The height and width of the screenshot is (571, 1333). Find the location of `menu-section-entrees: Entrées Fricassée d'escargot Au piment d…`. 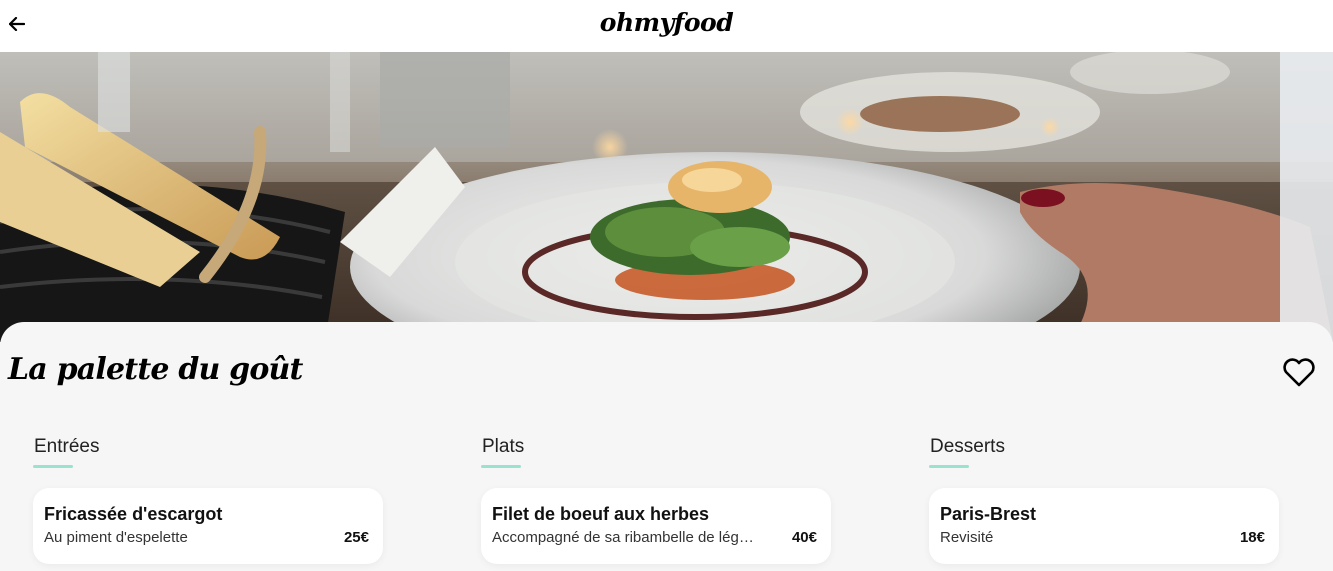

menu-section-entrees: Entrées Fricassée d'escargot Au piment d… is located at coordinates (208, 500).